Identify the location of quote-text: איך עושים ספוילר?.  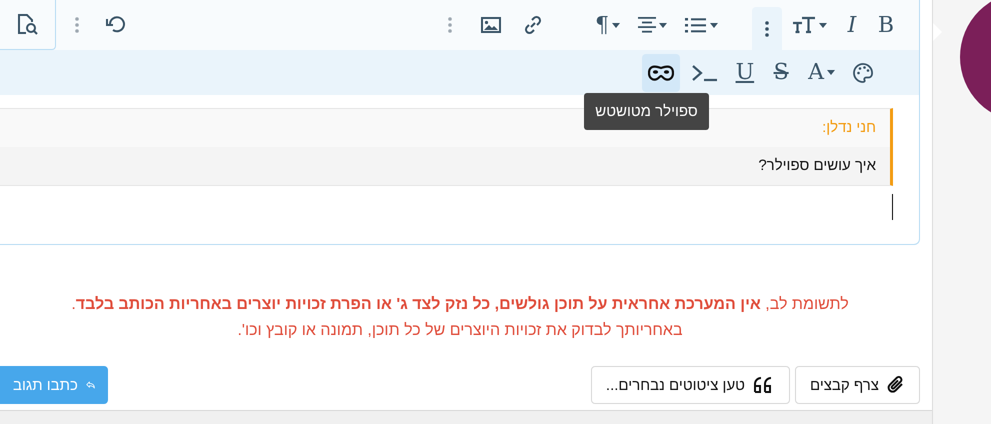
(817, 165).